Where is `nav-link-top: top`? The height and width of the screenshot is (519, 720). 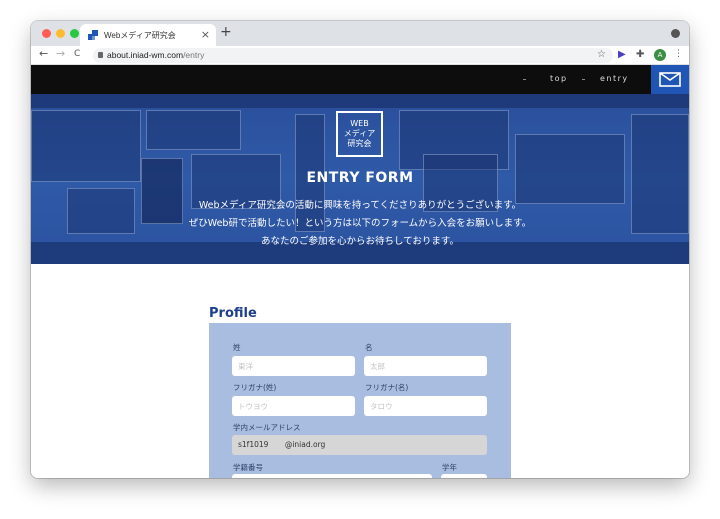 nav-link-top: top is located at coordinates (559, 78).